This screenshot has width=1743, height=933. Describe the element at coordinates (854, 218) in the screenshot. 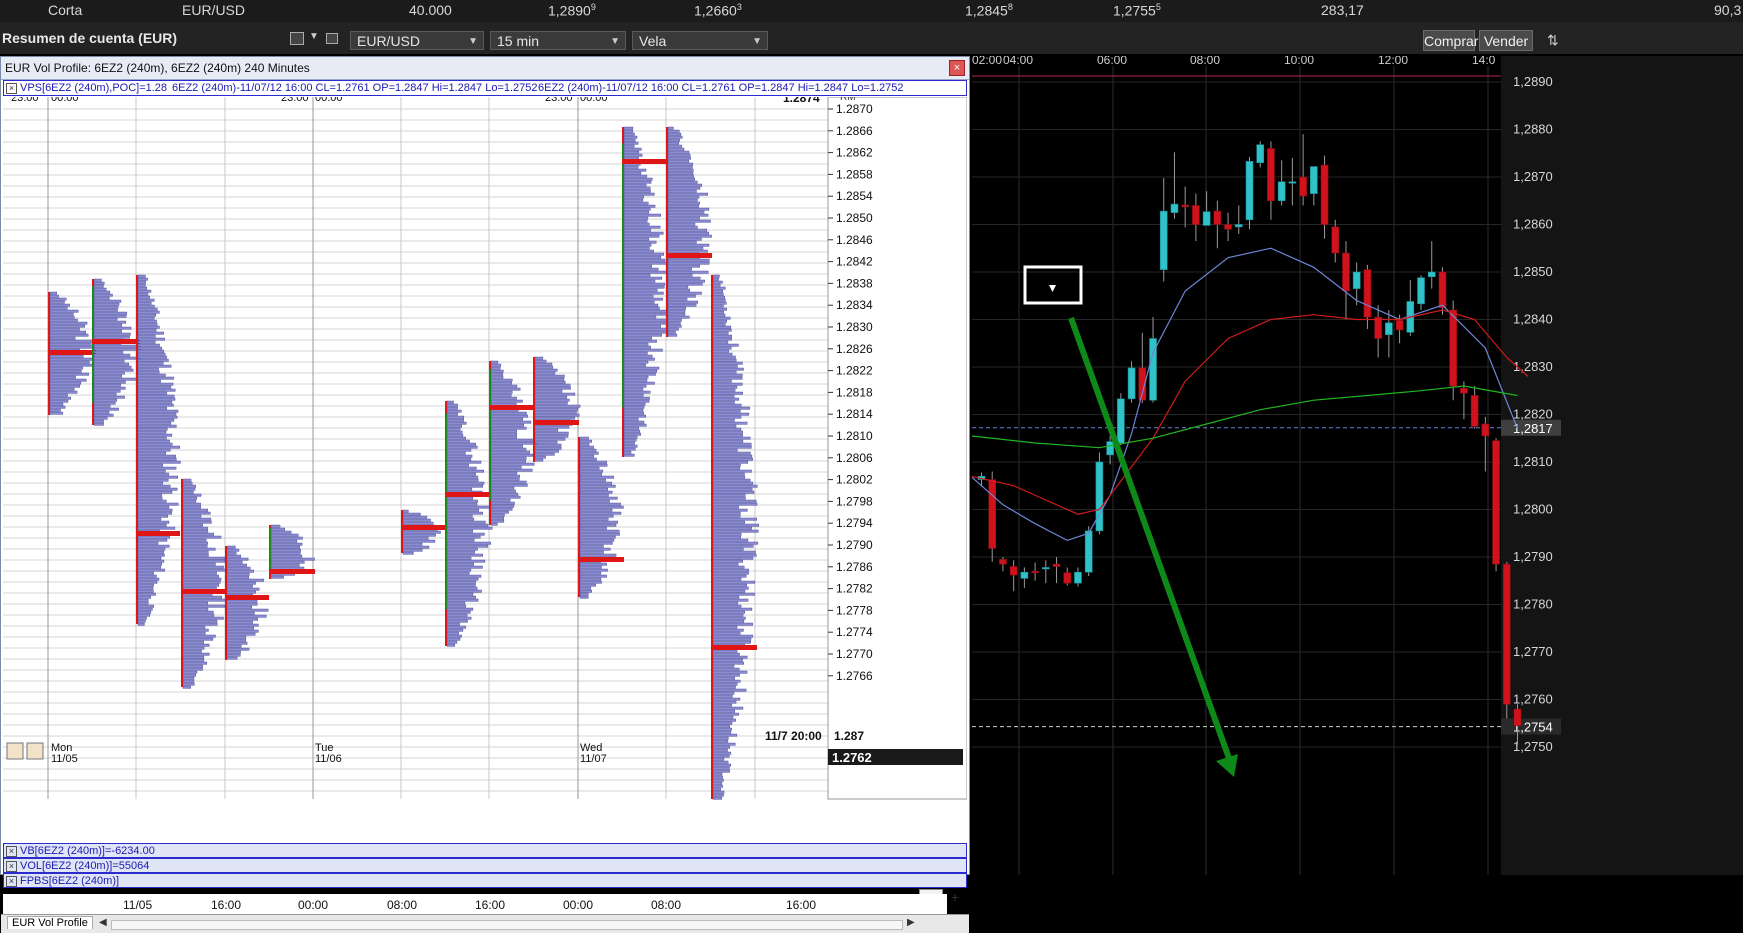

I see `price-tick-label: 1.2850` at that location.